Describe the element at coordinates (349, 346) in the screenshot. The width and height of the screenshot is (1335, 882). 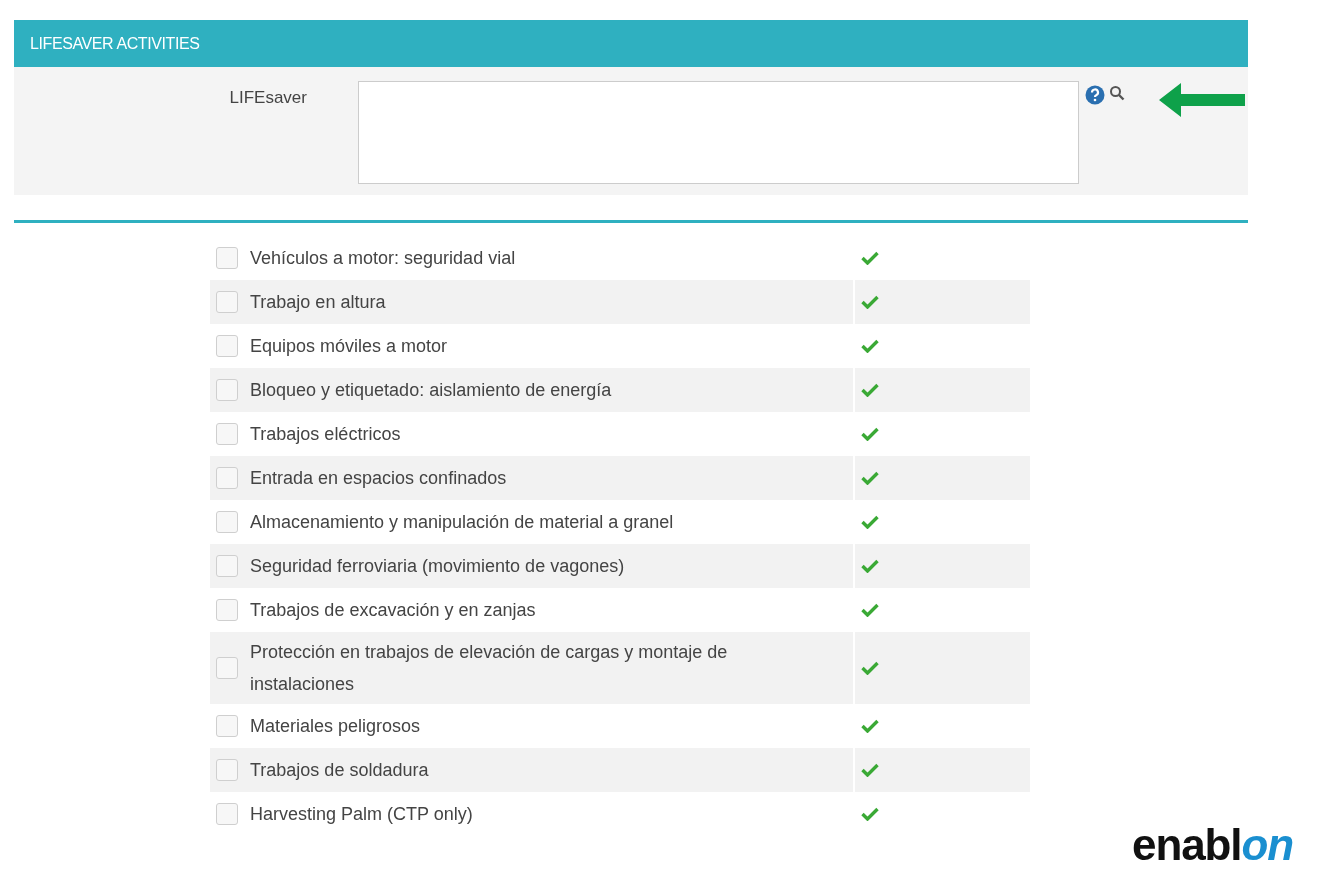
I see `activity-label: Equipos móviles a motor` at that location.